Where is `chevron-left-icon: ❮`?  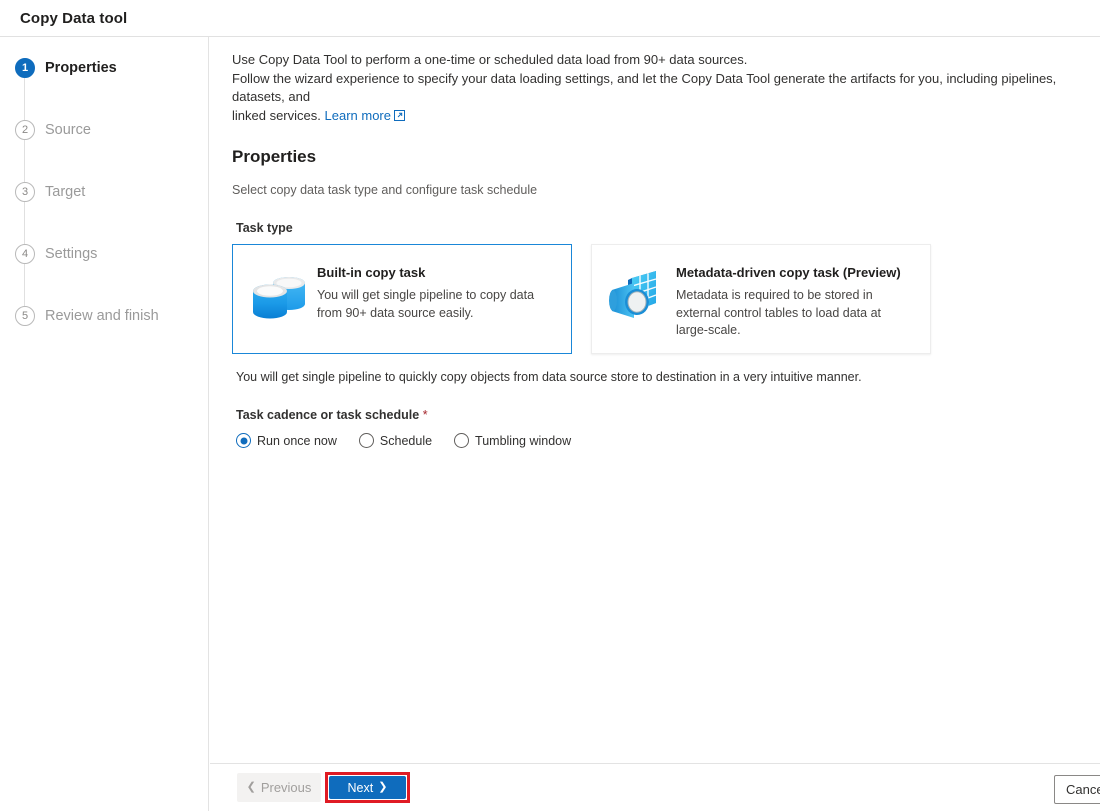 chevron-left-icon: ❮ is located at coordinates (251, 787).